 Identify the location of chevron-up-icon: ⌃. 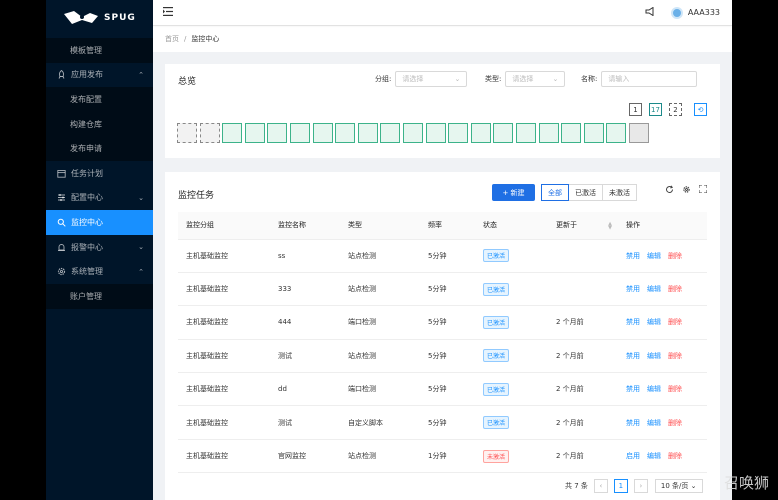
(141, 74).